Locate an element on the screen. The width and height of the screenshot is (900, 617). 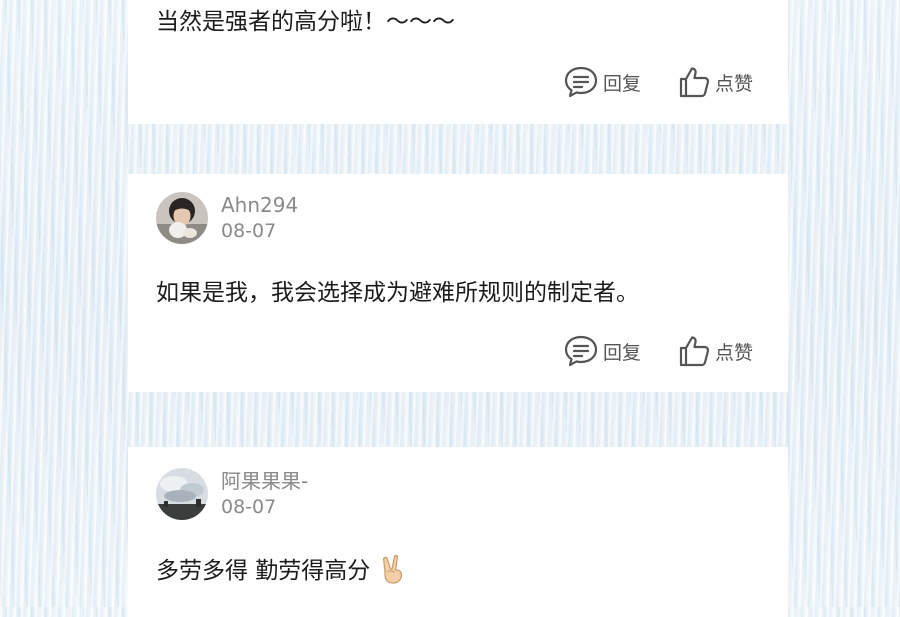
comment-text: 如果是我，我会选择成为避难所规则的制定者。 is located at coordinates (397, 293).